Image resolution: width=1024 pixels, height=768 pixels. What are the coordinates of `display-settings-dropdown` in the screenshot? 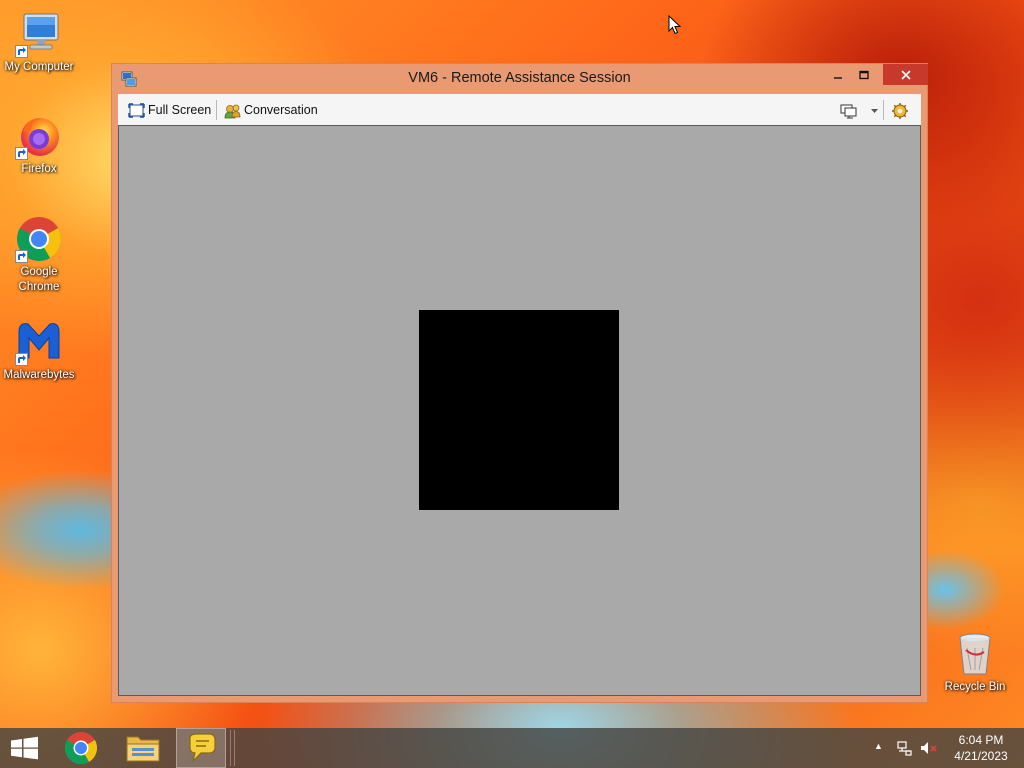 It's located at (861, 110).